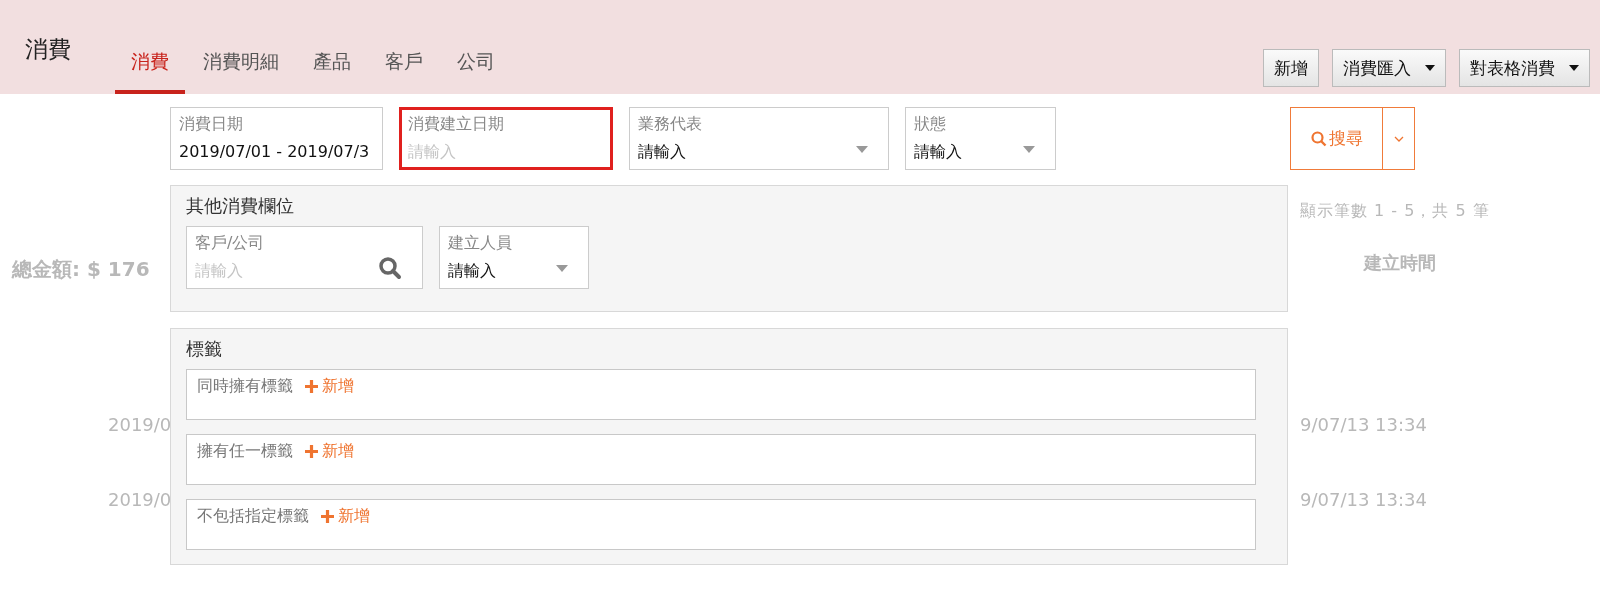 The image size is (1600, 591). Describe the element at coordinates (476, 47) in the screenshot. I see `nav-tab: 公司` at that location.